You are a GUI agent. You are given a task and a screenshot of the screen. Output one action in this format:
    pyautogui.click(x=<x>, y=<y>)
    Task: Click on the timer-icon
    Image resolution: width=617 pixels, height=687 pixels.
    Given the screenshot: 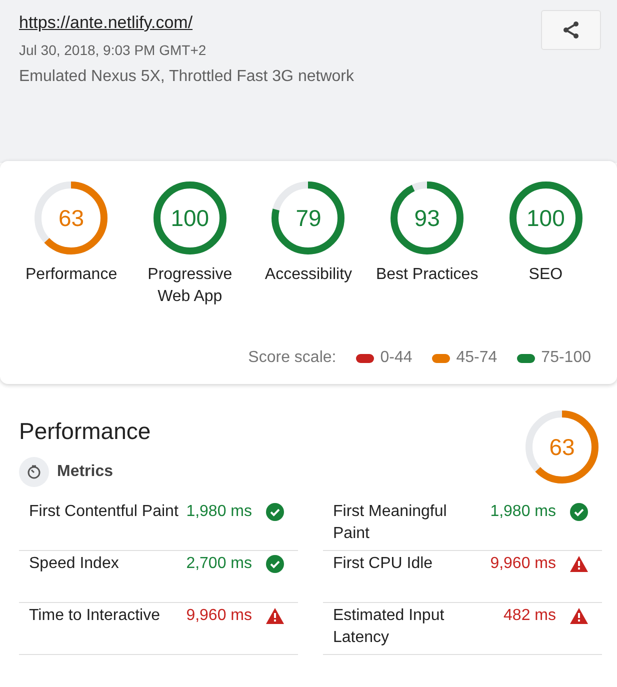 What is the action you would take?
    pyautogui.click(x=34, y=471)
    